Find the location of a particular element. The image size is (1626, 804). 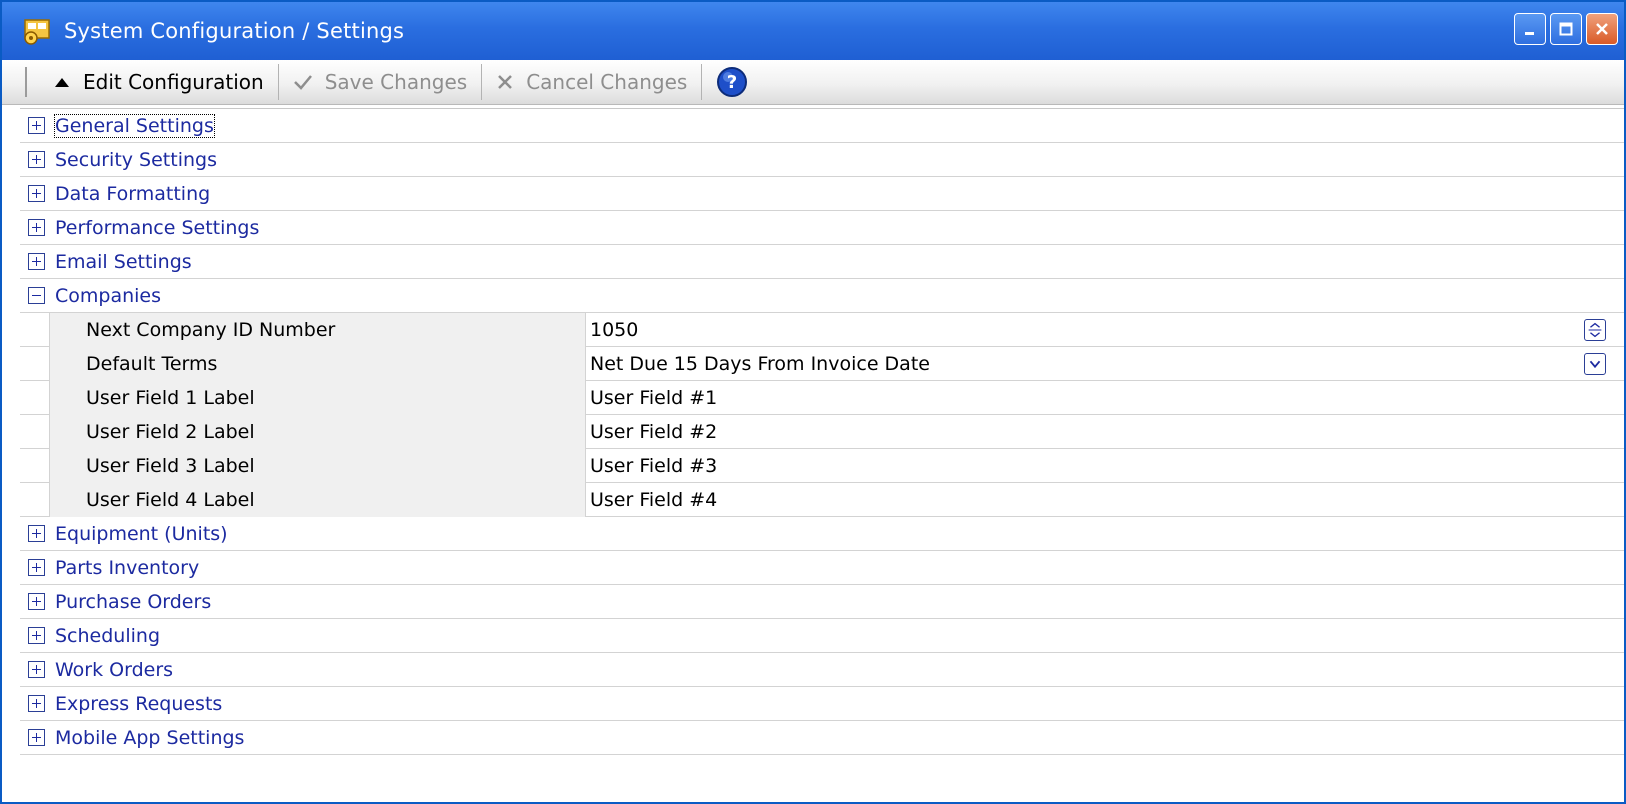

property-row: Next Company ID Number 1050 is located at coordinates (822, 329).